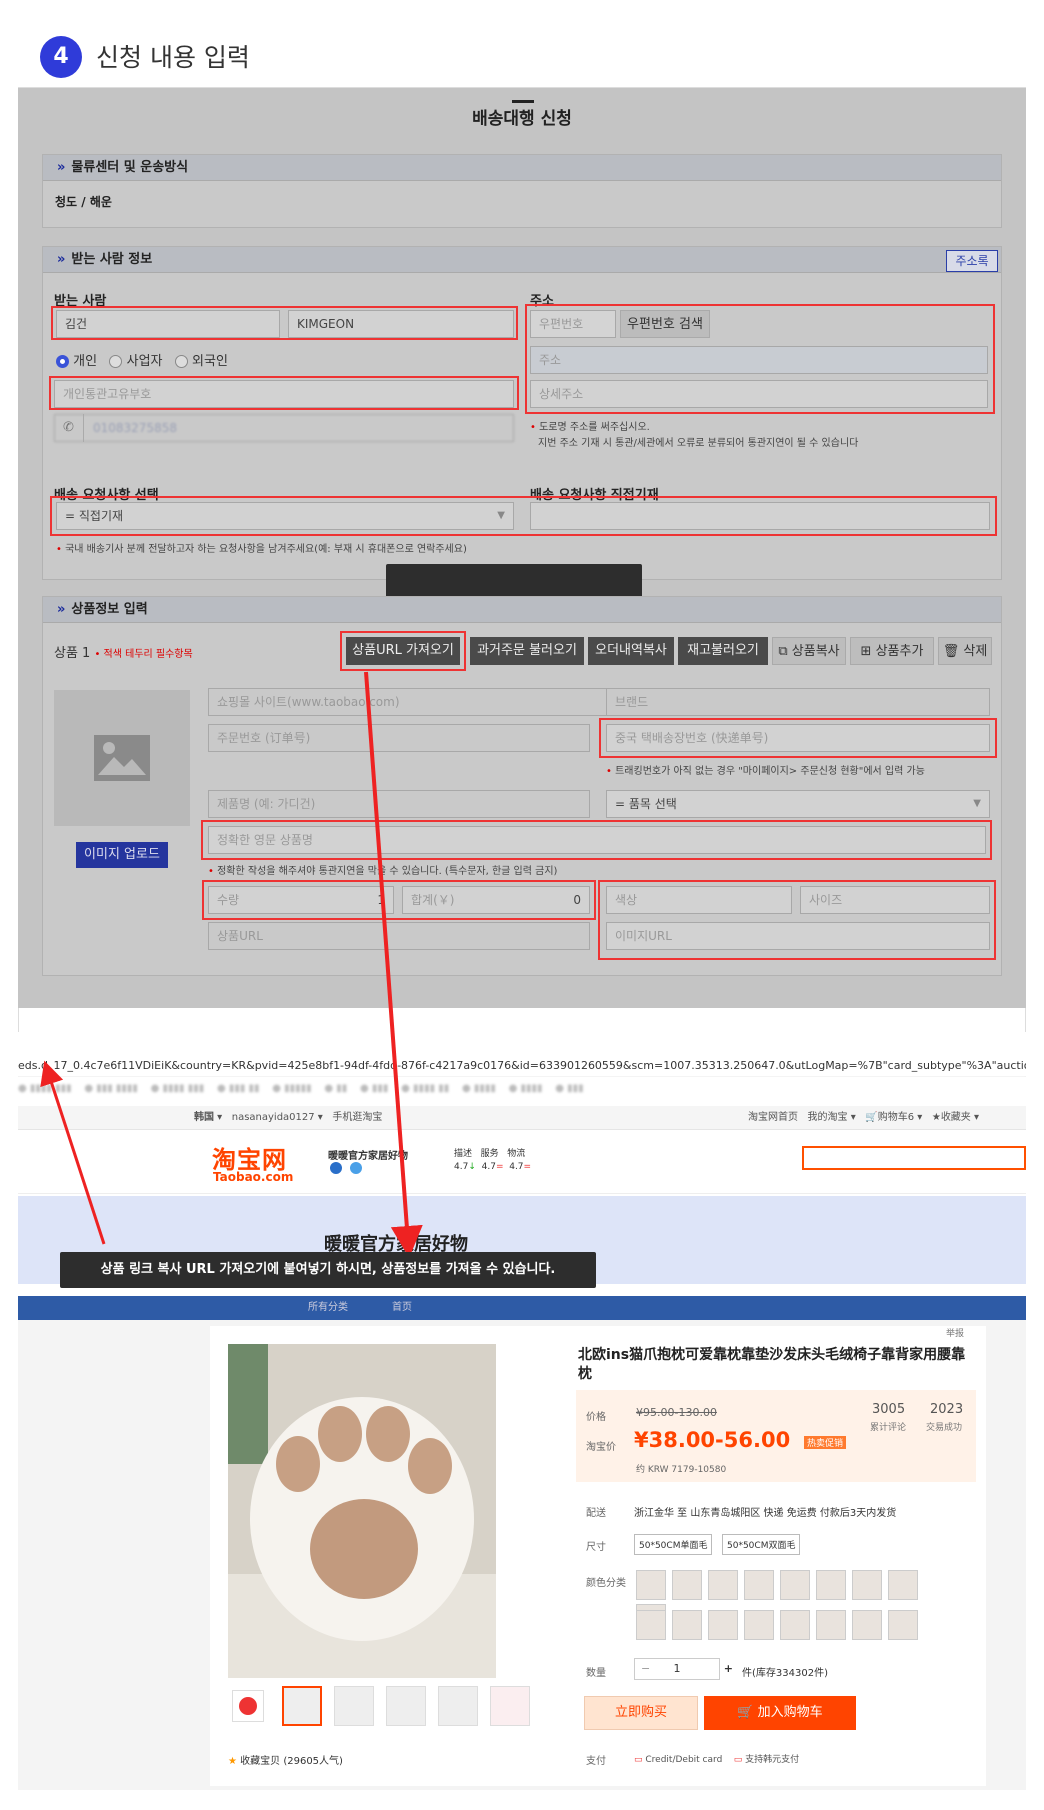 The image size is (1044, 1810). What do you see at coordinates (62, 361) in the screenshot?
I see `radio-individual` at bounding box center [62, 361].